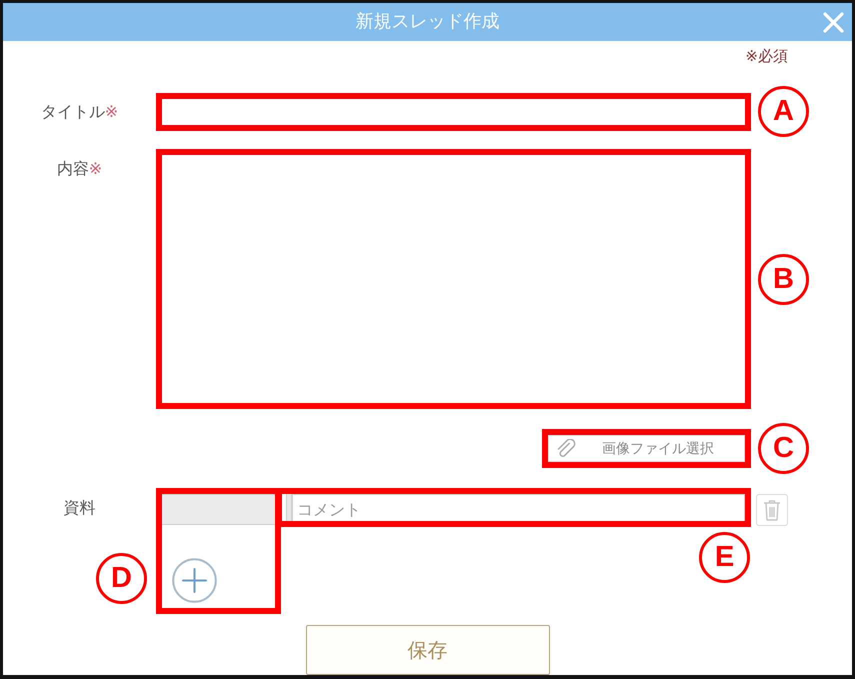 Image resolution: width=855 pixels, height=679 pixels. I want to click on callout-marker: A, so click(783, 111).